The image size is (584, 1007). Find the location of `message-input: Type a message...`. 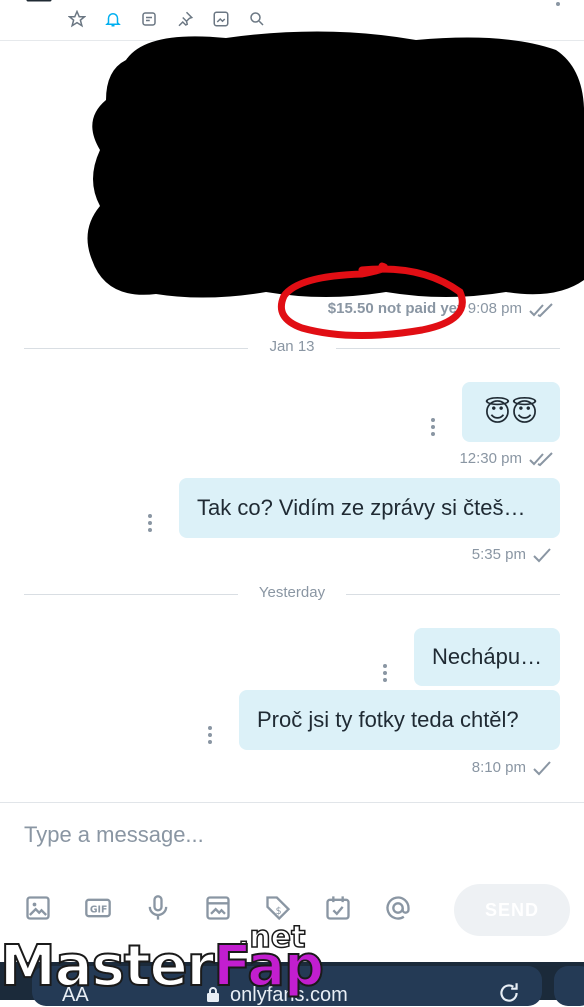

message-input: Type a message... is located at coordinates (114, 835).